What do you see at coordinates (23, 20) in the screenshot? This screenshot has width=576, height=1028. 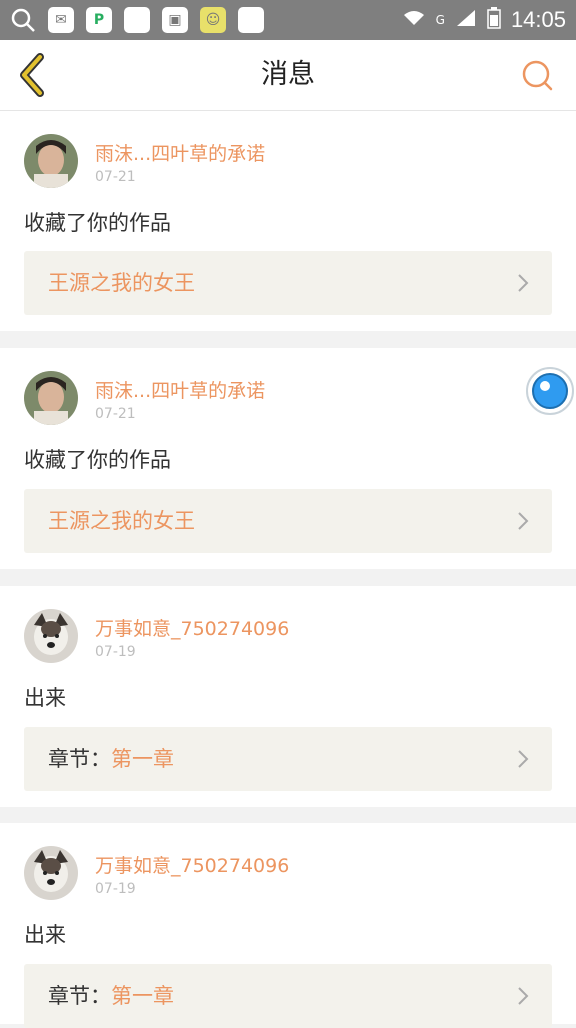 I see `search-notification-icon` at bounding box center [23, 20].